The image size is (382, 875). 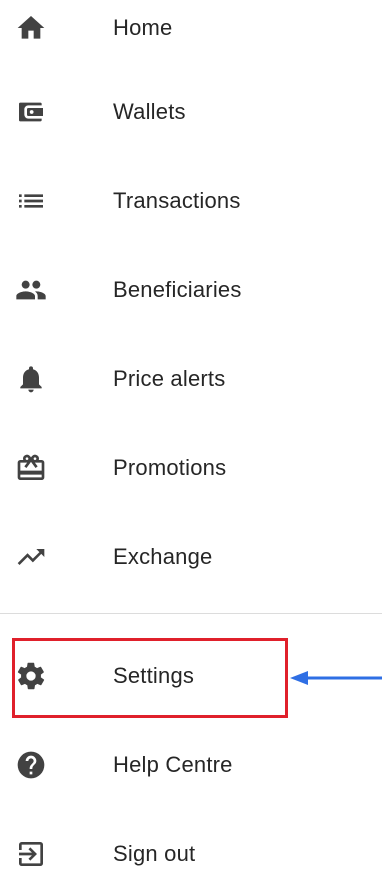 I want to click on sign-out-icon, so click(x=31, y=854).